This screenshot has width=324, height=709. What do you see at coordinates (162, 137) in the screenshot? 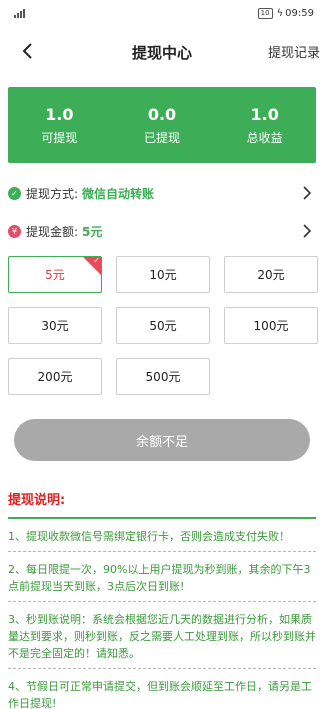
I see `summary-label: 已提现` at bounding box center [162, 137].